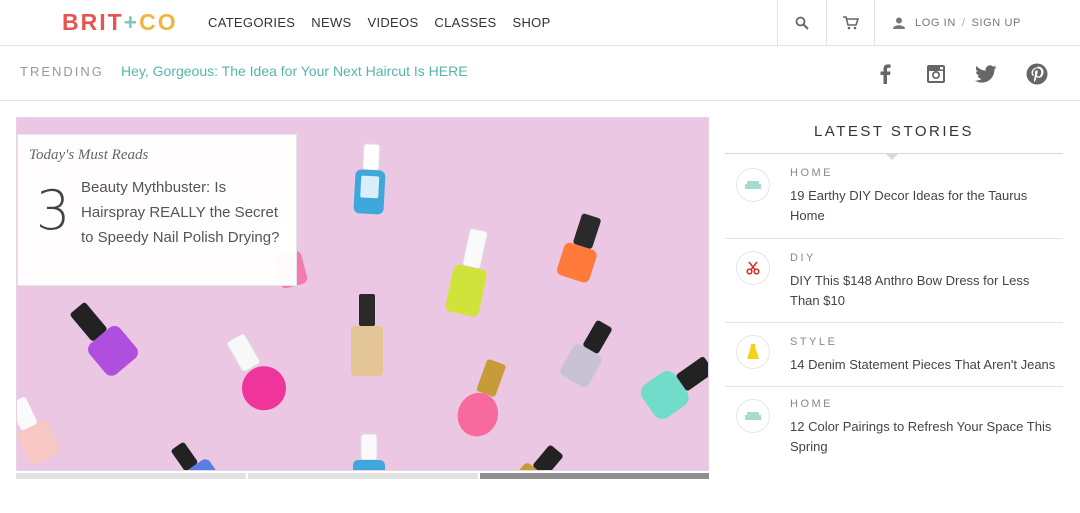  Describe the element at coordinates (89, 155) in the screenshot. I see `must-reads-kicker: Today's Must Reads` at that location.